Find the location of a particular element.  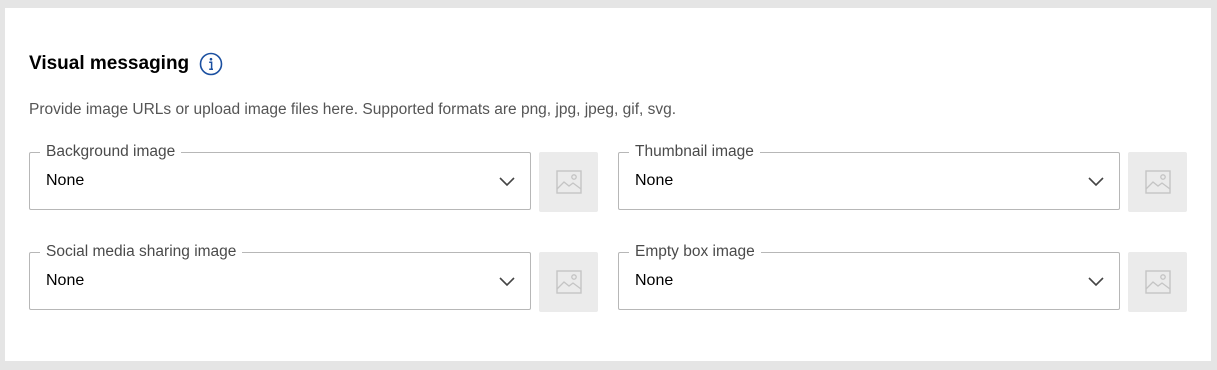

empty-box-image-label: Empty box image is located at coordinates (695, 252).